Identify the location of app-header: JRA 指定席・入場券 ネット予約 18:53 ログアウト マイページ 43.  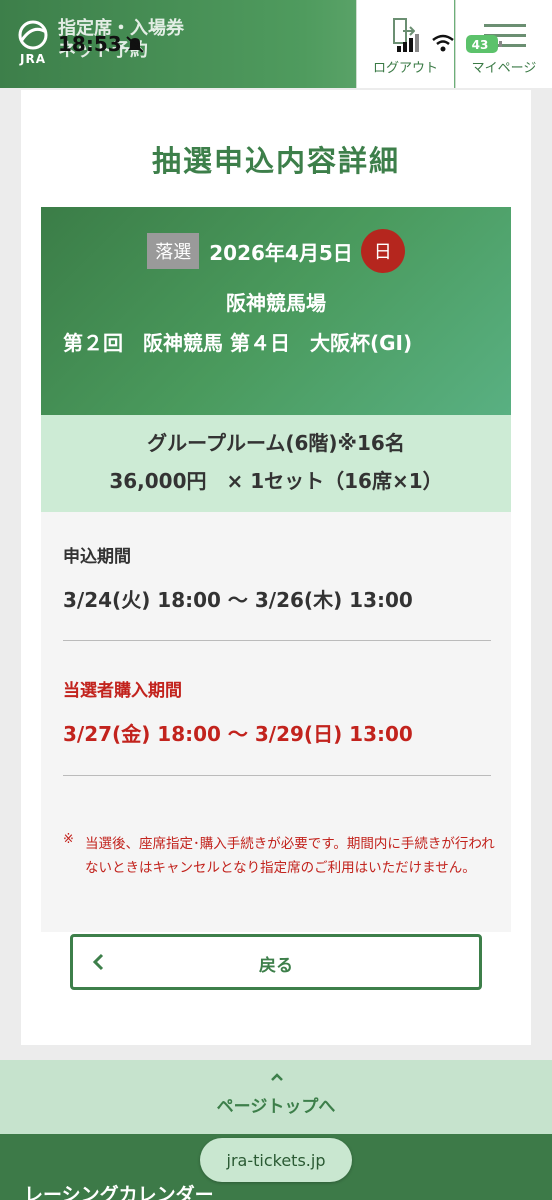
(276, 44).